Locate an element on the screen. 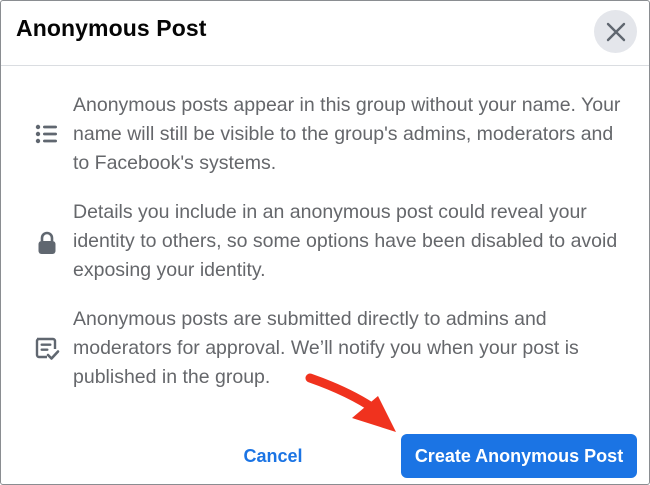 This screenshot has width=650, height=485. create-anonymous-post-button: Create Anonymous Post is located at coordinates (519, 456).